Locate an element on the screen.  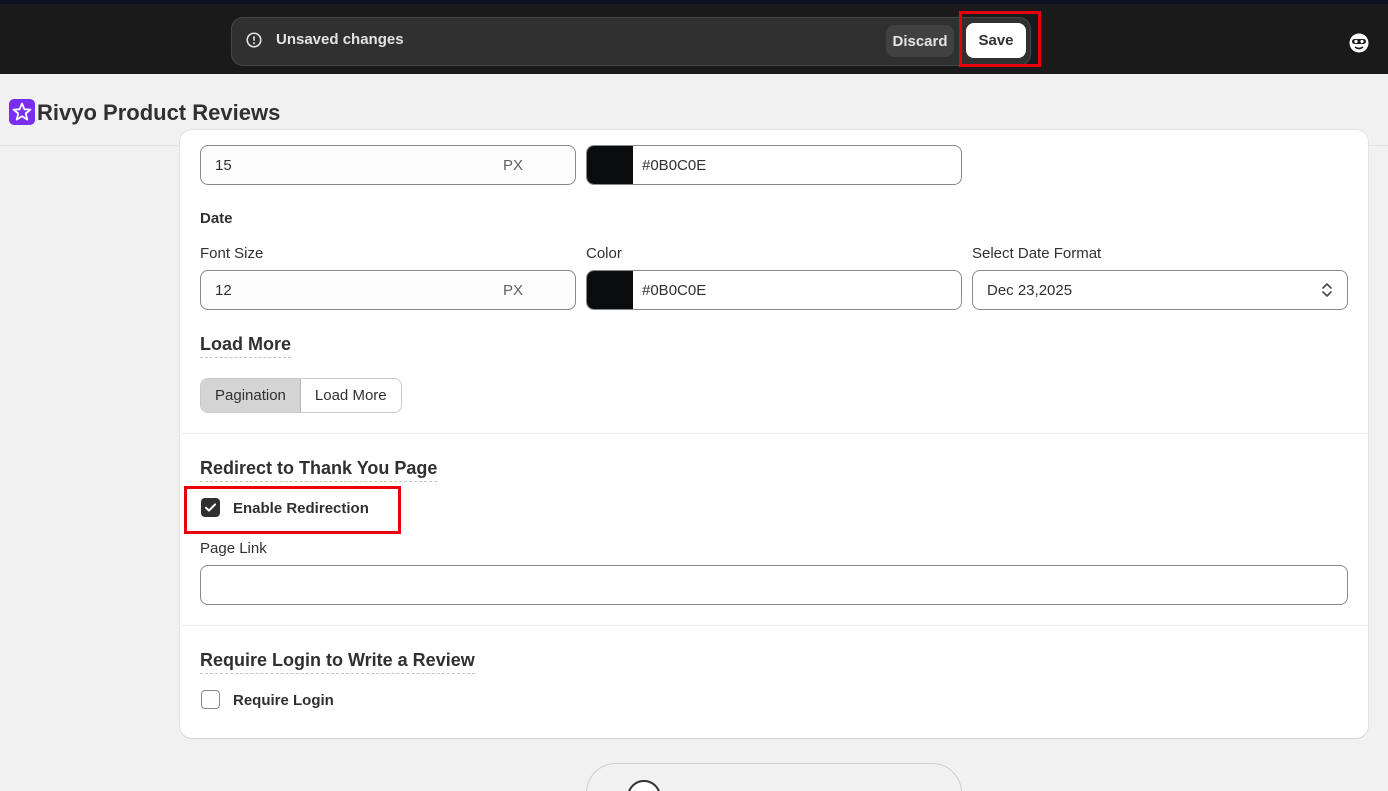
date-format-label: Select Date Format is located at coordinates (1037, 253).